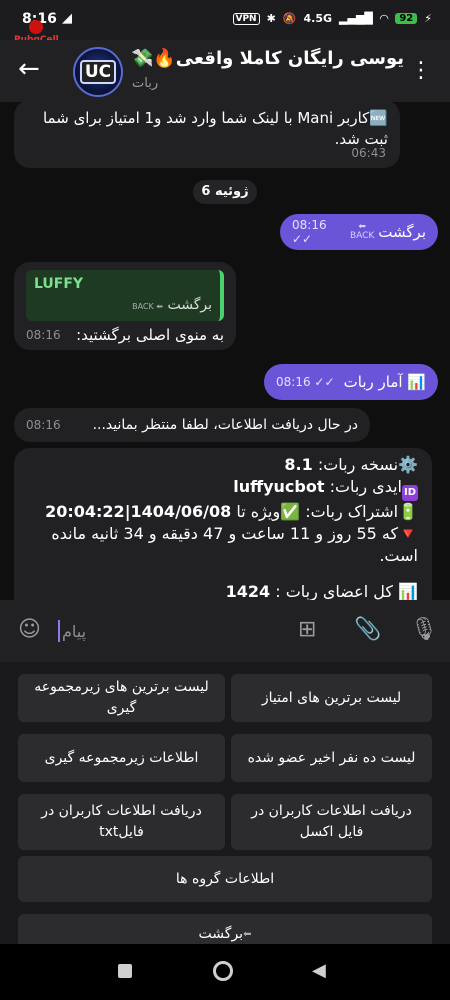 This screenshot has width=450, height=1000. Describe the element at coordinates (125, 295) in the screenshot. I see `reply-preview: LUFFY برگشت ⬅ BACK` at that location.